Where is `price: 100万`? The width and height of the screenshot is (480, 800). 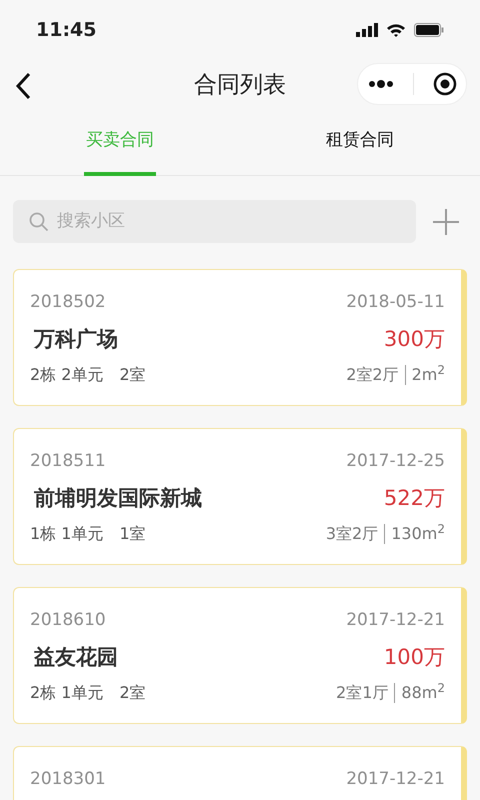
price: 100万 is located at coordinates (414, 657).